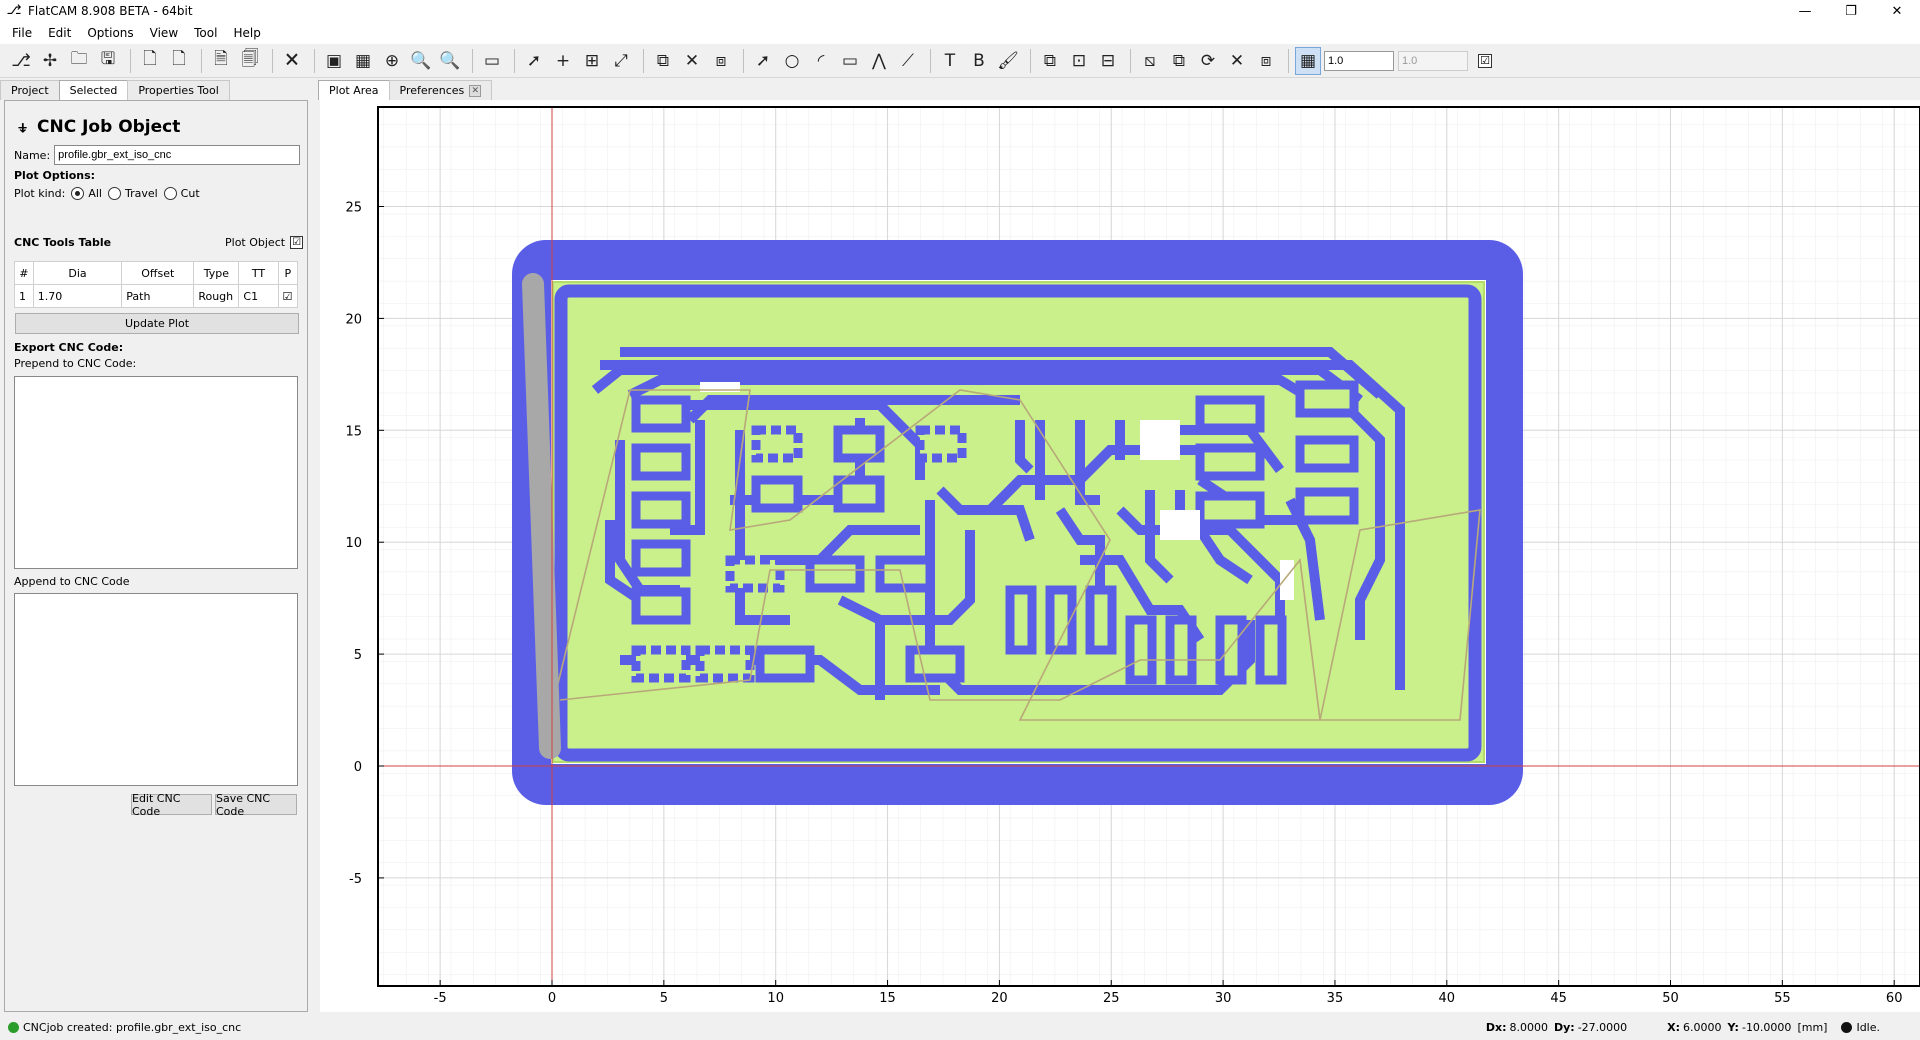  What do you see at coordinates (1111, 998) in the screenshot?
I see `x-tick-label: 25` at bounding box center [1111, 998].